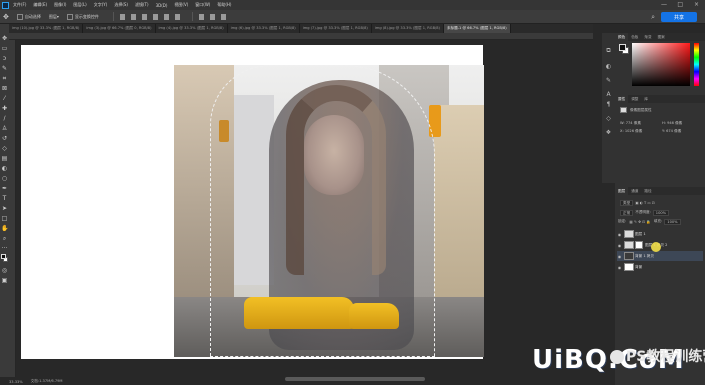 The image size is (705, 385). Describe the element at coordinates (4, 159) in the screenshot. I see `gradient-tool-icon: ▤` at that location.